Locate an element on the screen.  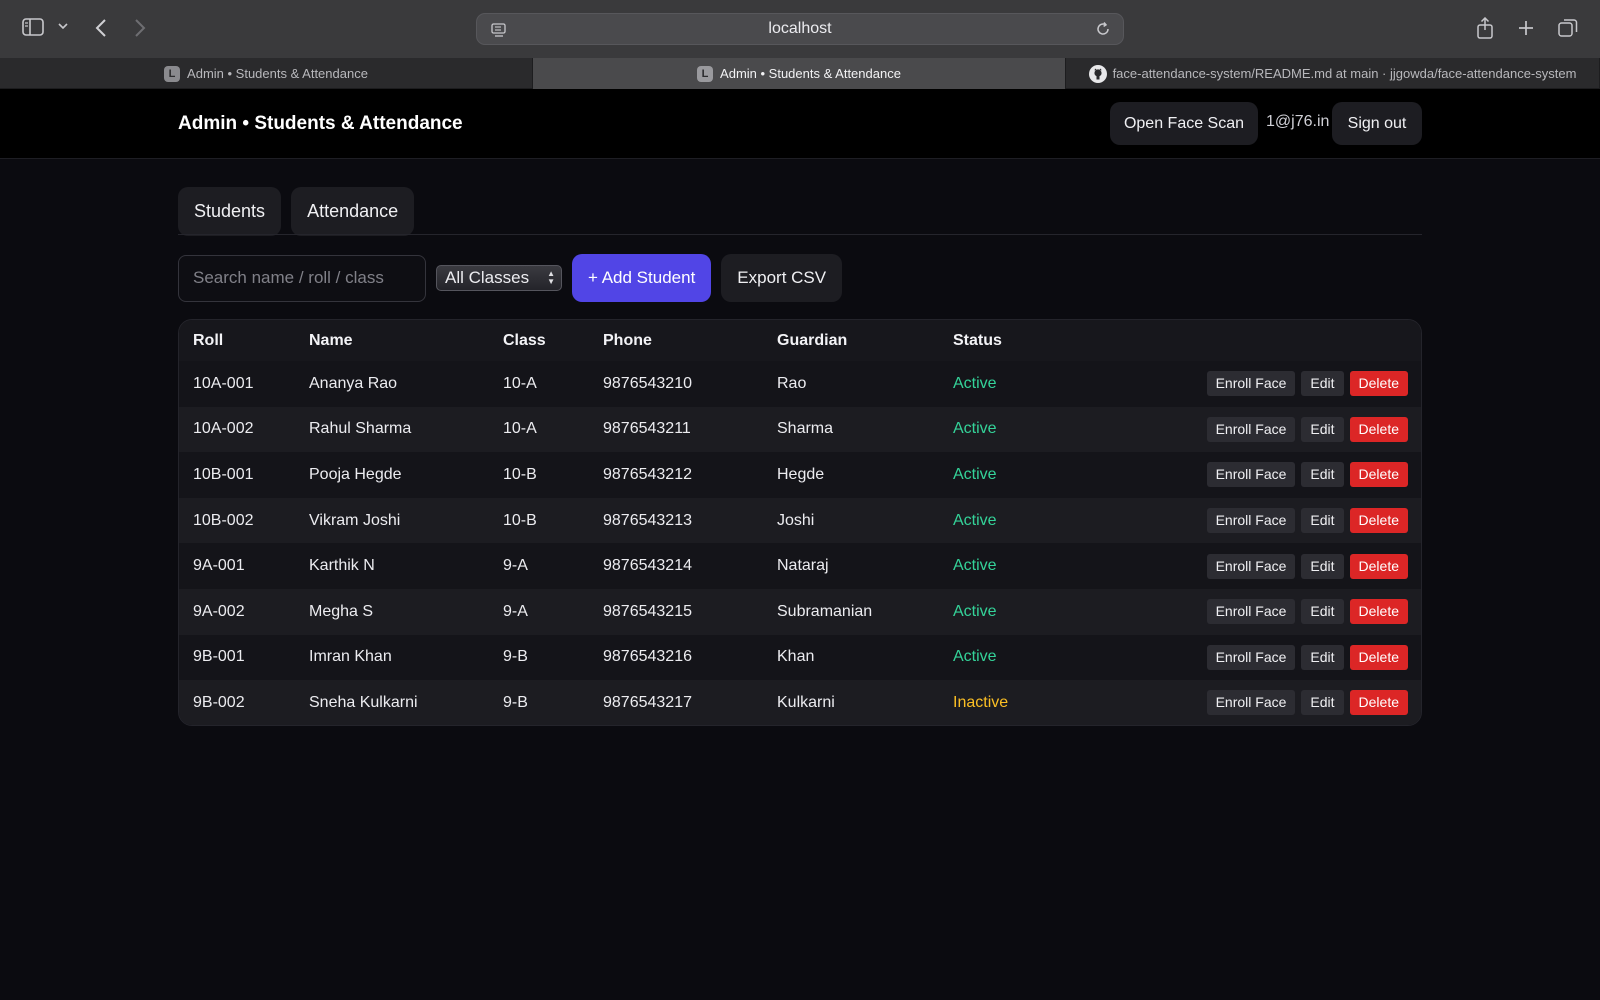
toolbar-controls: All Classes ▲▼ + Add Student Export CSV is located at coordinates (510, 278).